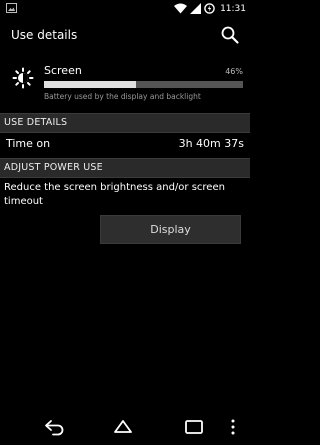 The width and height of the screenshot is (320, 445). What do you see at coordinates (36, 122) in the screenshot?
I see `use-details-header-label: USE DETAILS` at bounding box center [36, 122].